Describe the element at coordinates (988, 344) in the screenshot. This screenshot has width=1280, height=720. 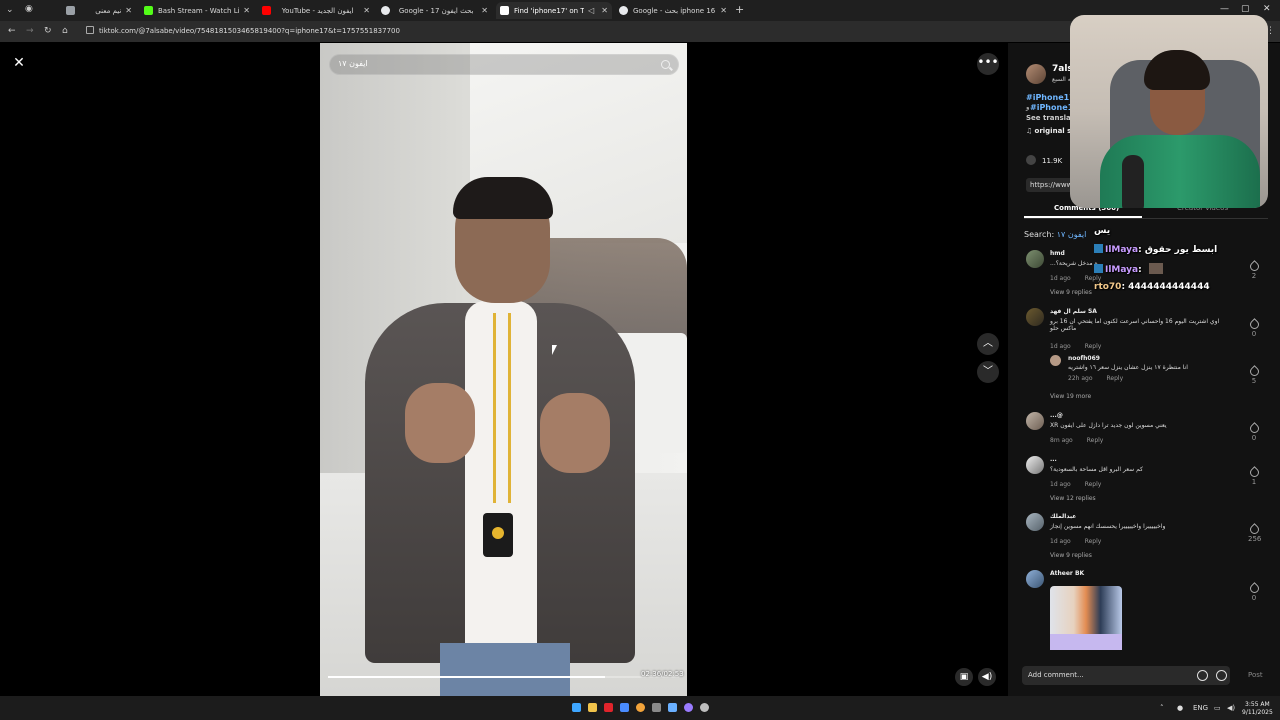
I see `previous-video-chevron-up-icon: ︿` at that location.